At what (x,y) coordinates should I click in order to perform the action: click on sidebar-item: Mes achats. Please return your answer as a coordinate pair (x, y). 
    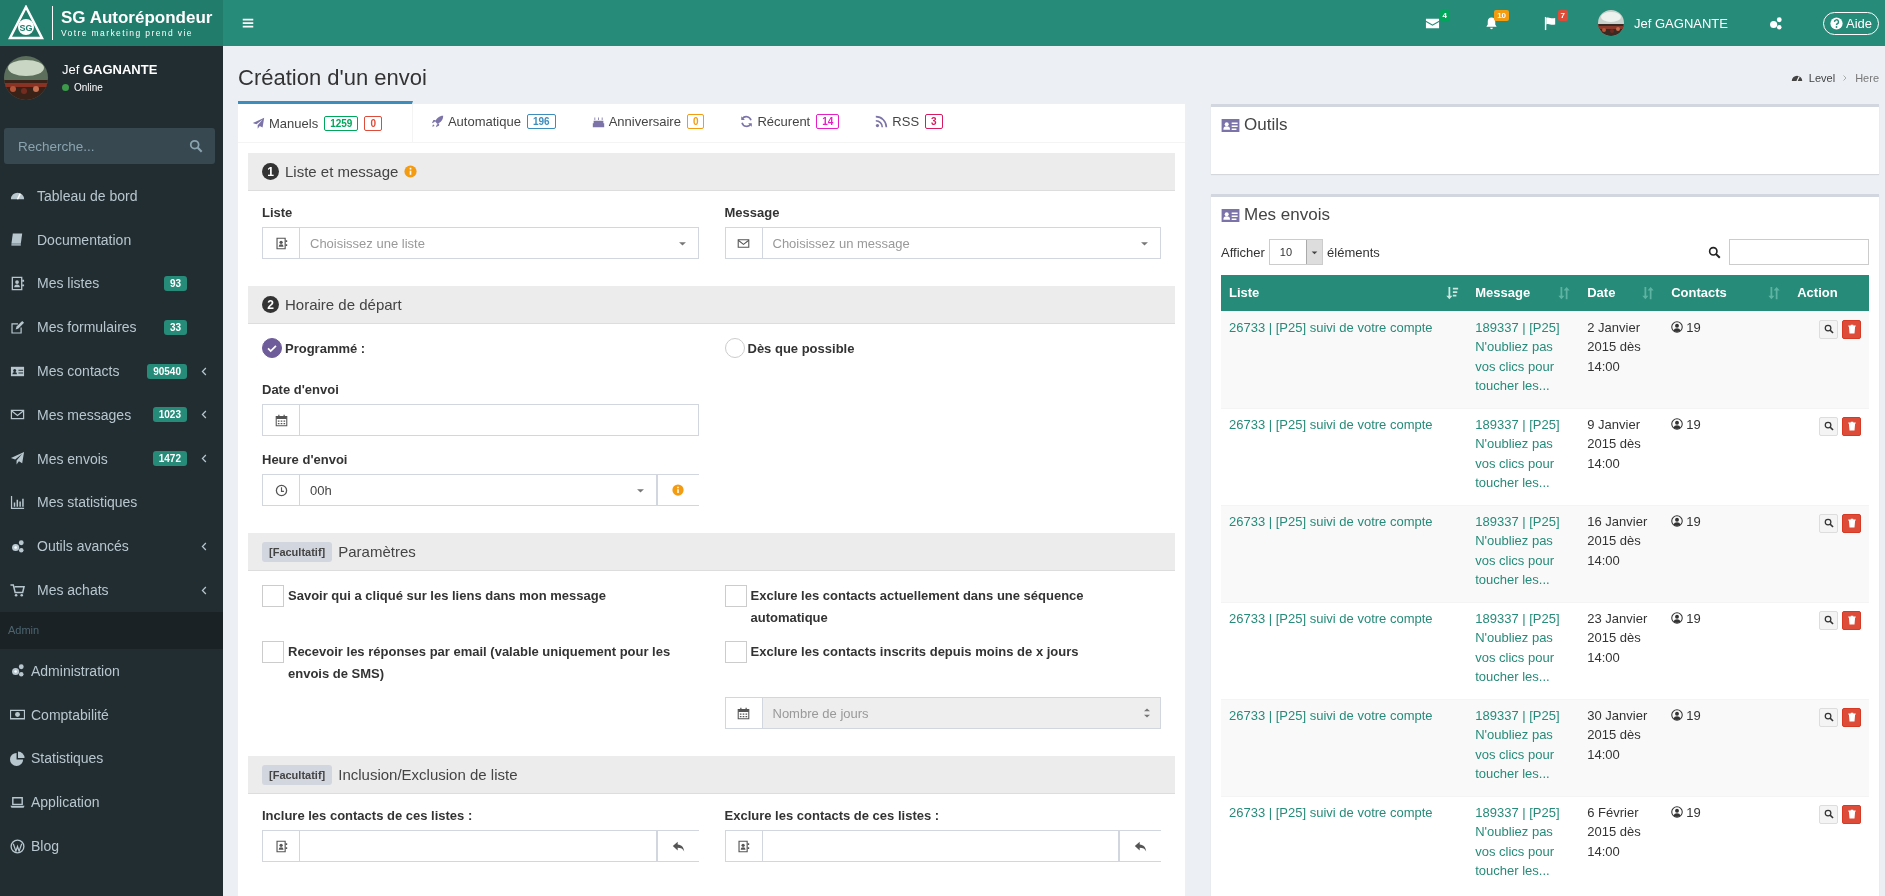
    Looking at the image, I should click on (111, 590).